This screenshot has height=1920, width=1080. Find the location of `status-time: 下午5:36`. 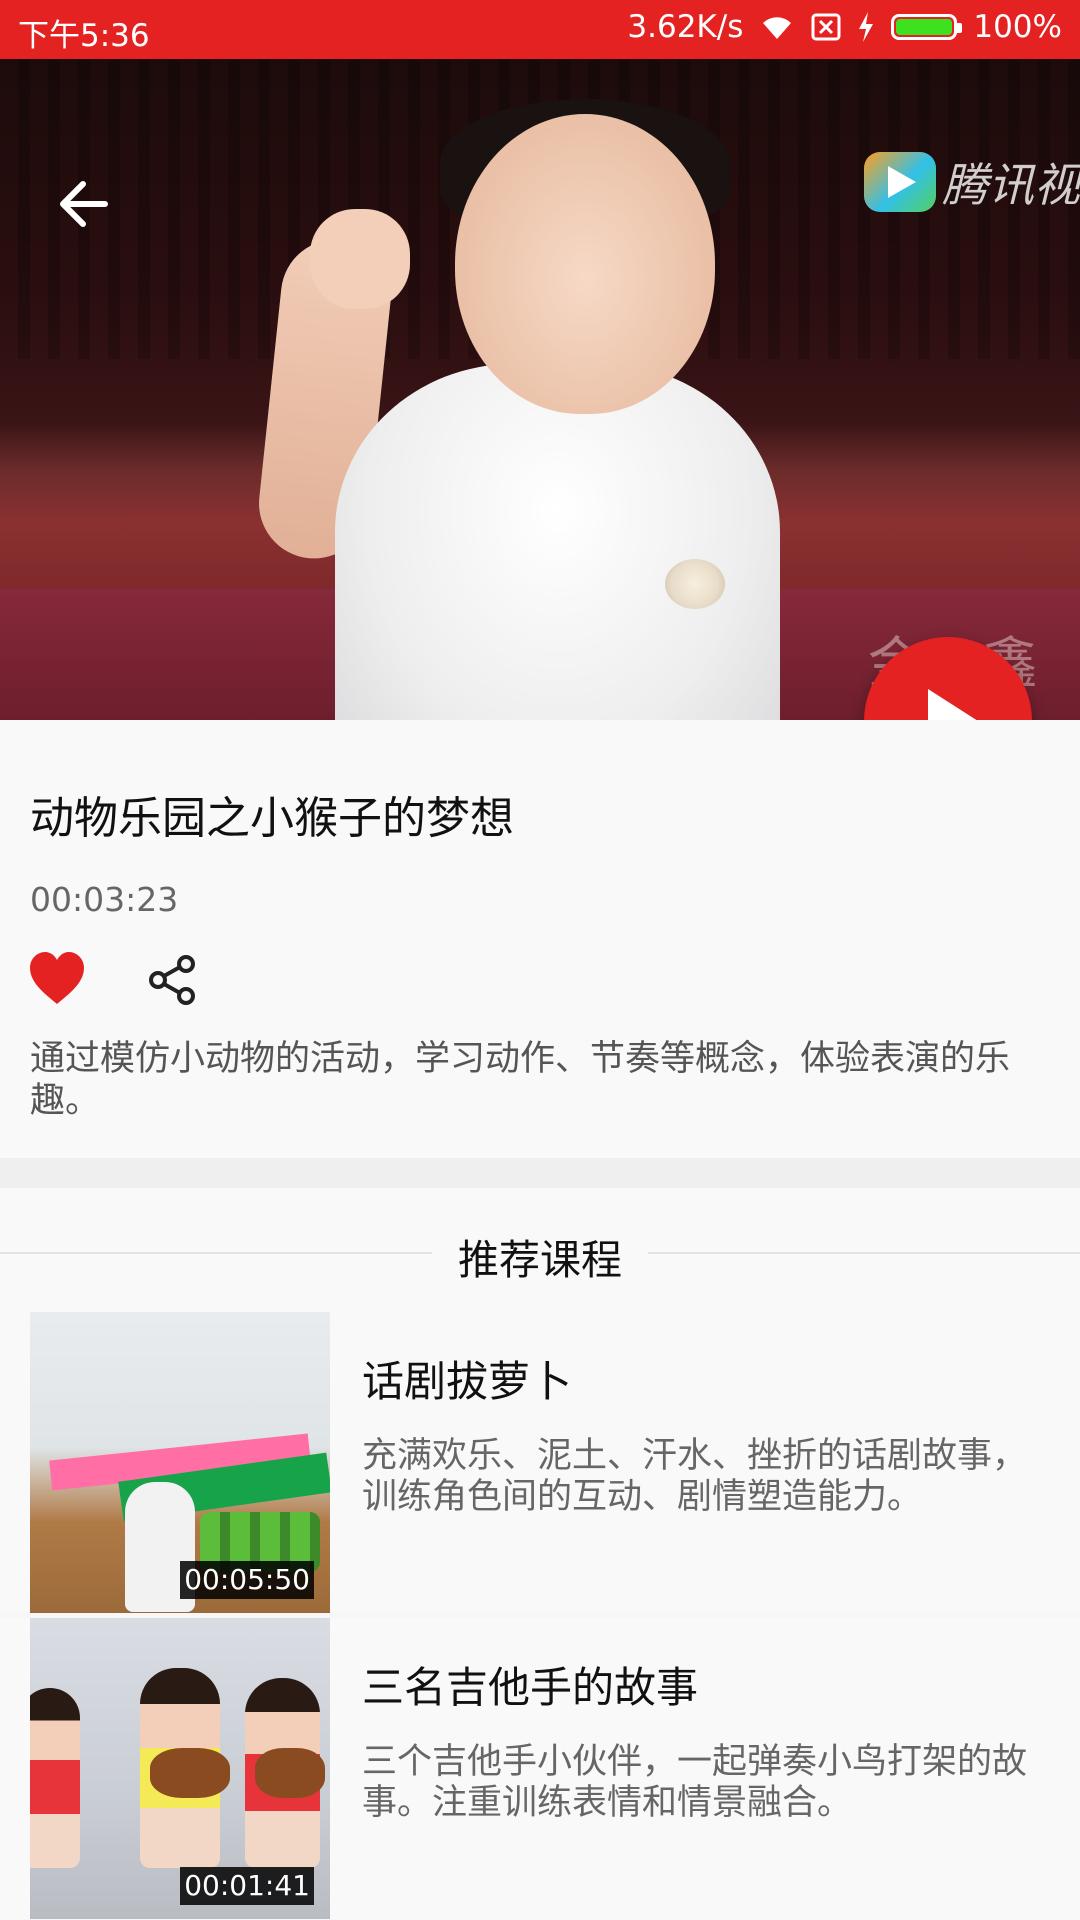

status-time: 下午5:36 is located at coordinates (84, 36).